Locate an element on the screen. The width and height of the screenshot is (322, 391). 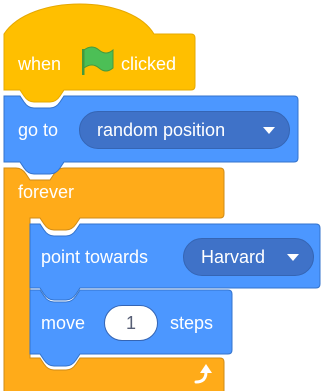
point-towards-target-value: Harvard is located at coordinates (233, 257).